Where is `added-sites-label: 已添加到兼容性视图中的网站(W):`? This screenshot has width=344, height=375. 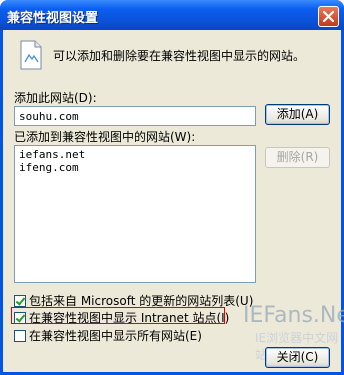
added-sites-label: 已添加到兼容性视图中的网站(W): is located at coordinates (105, 137).